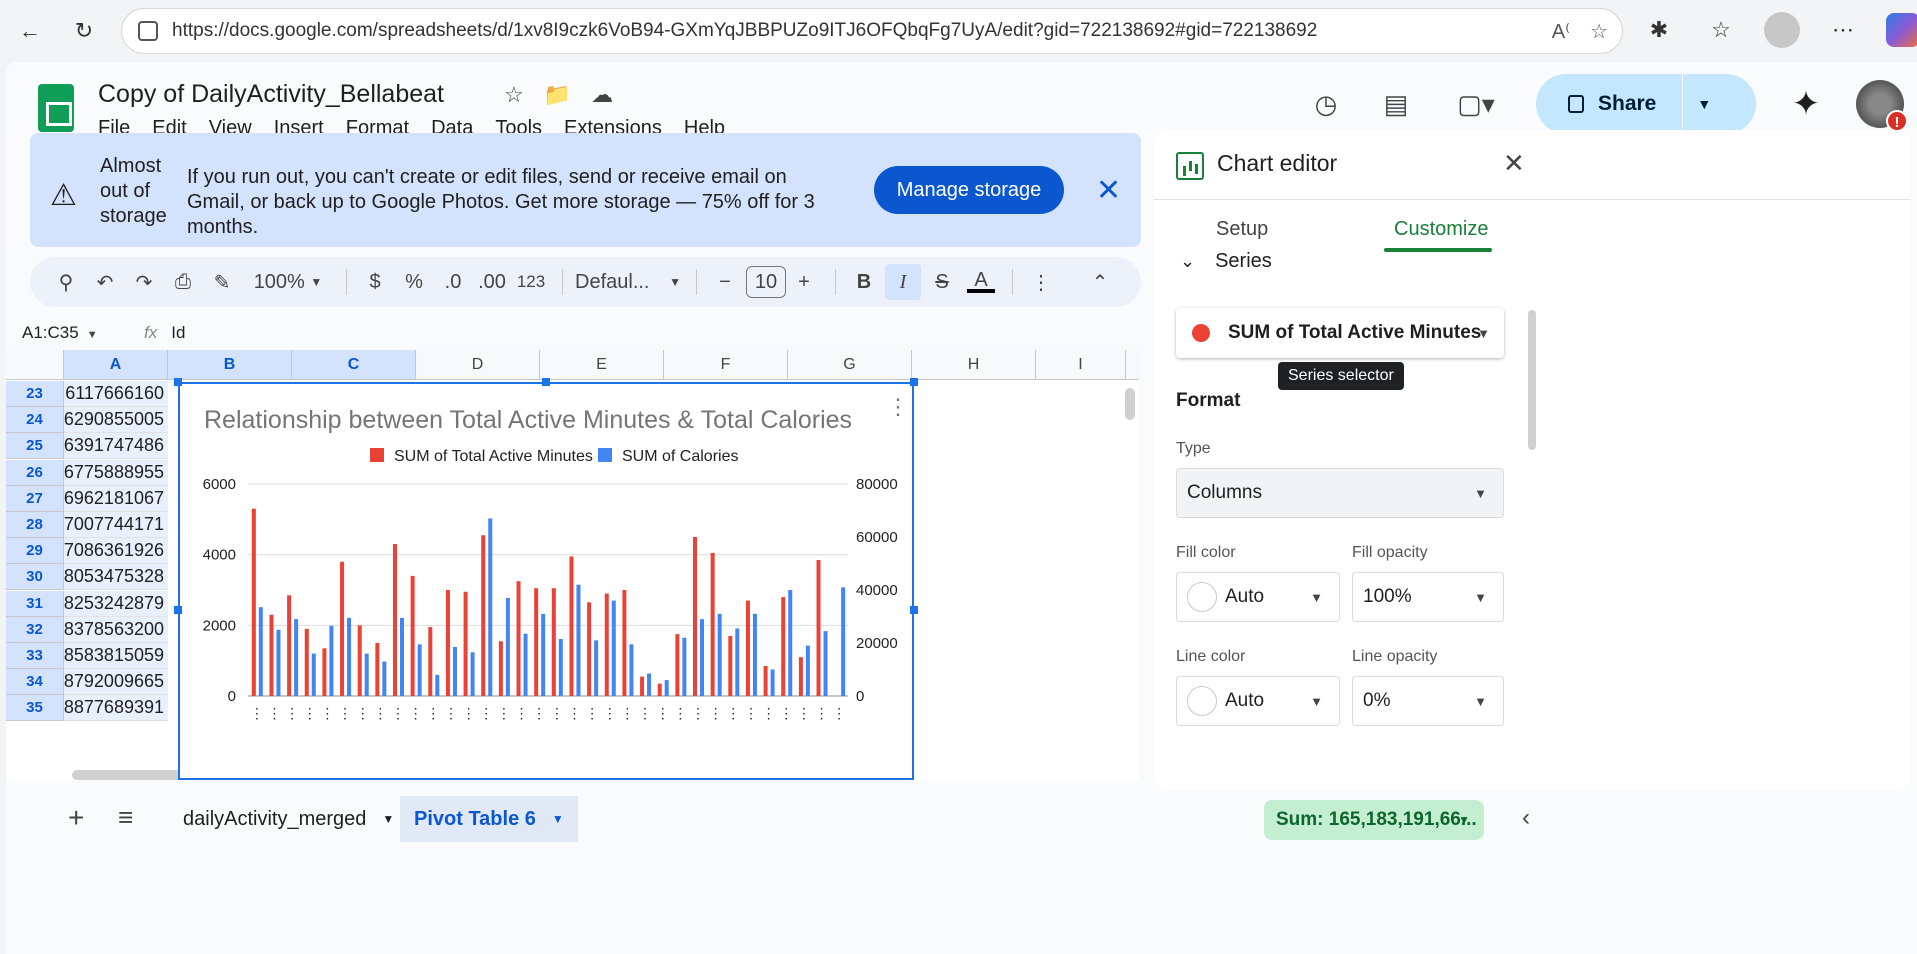 The image size is (1917, 954). What do you see at coordinates (105, 282) in the screenshot?
I see `undo-icon: ↶` at bounding box center [105, 282].